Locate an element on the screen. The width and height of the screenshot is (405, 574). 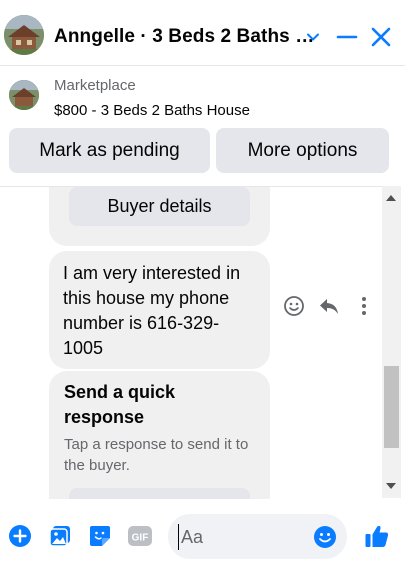
scroll-thumb is located at coordinates (391, 407).